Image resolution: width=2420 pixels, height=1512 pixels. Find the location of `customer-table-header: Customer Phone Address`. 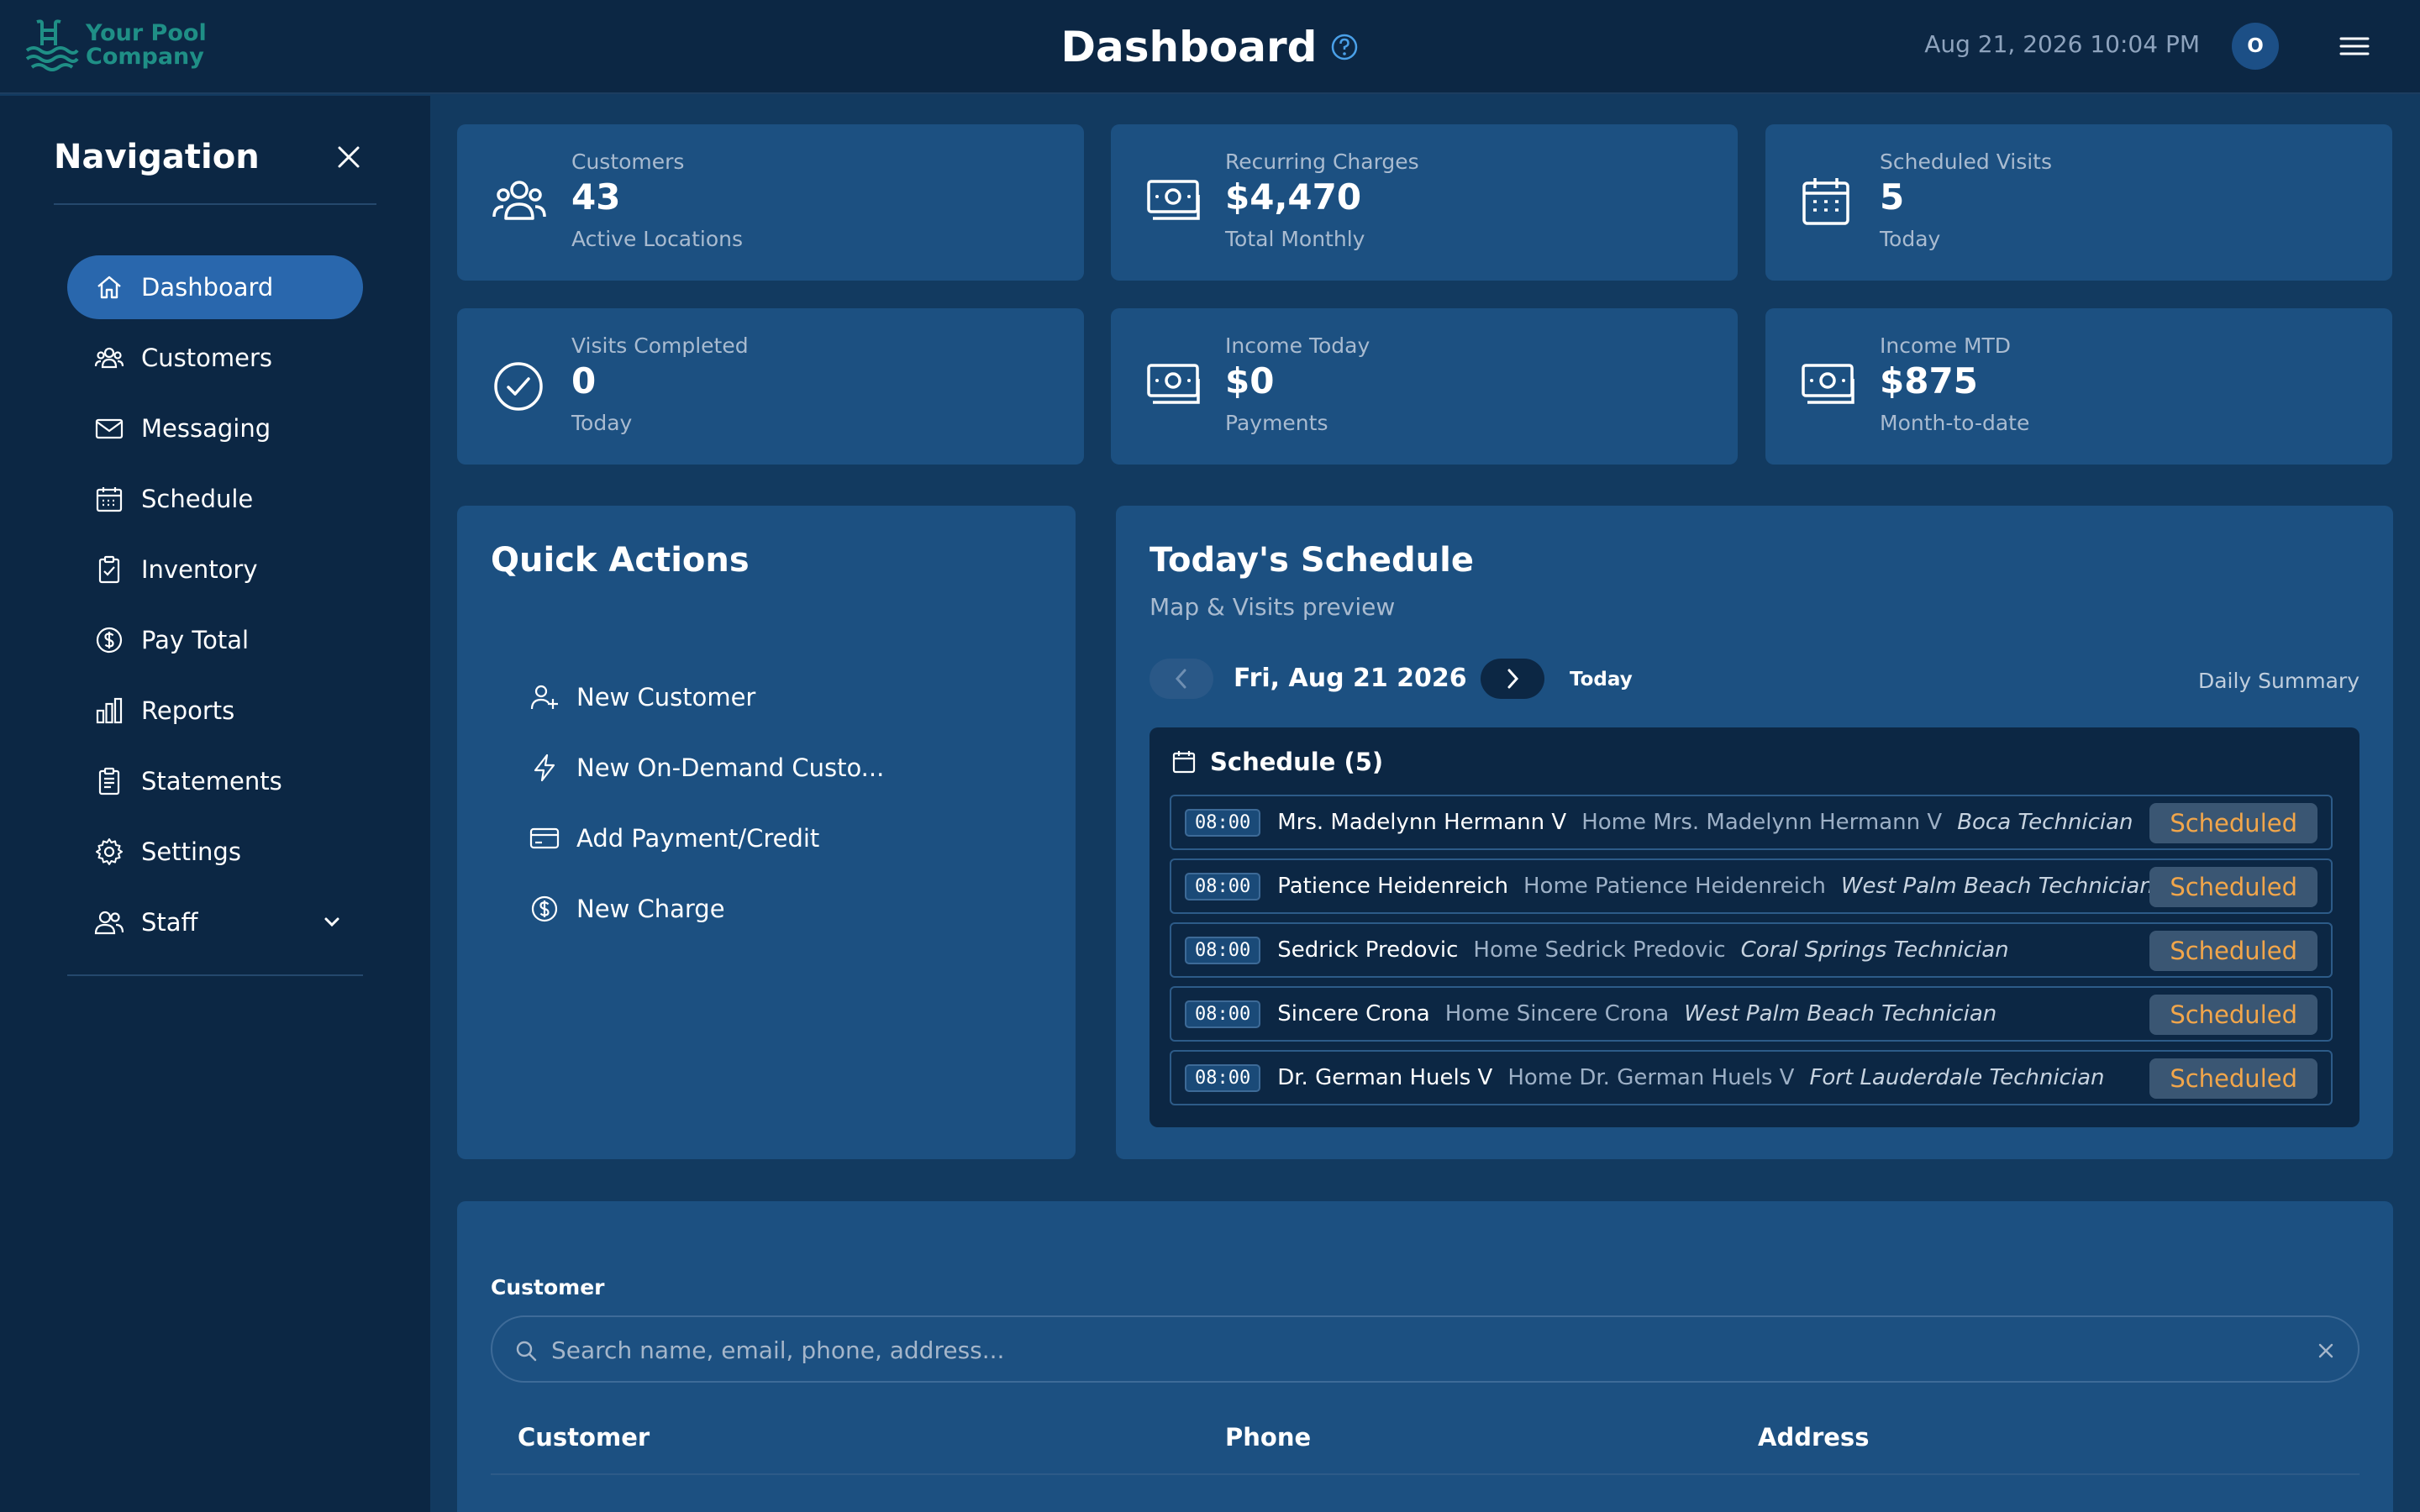

customer-table-header: Customer Phone Address is located at coordinates (1425, 1445).